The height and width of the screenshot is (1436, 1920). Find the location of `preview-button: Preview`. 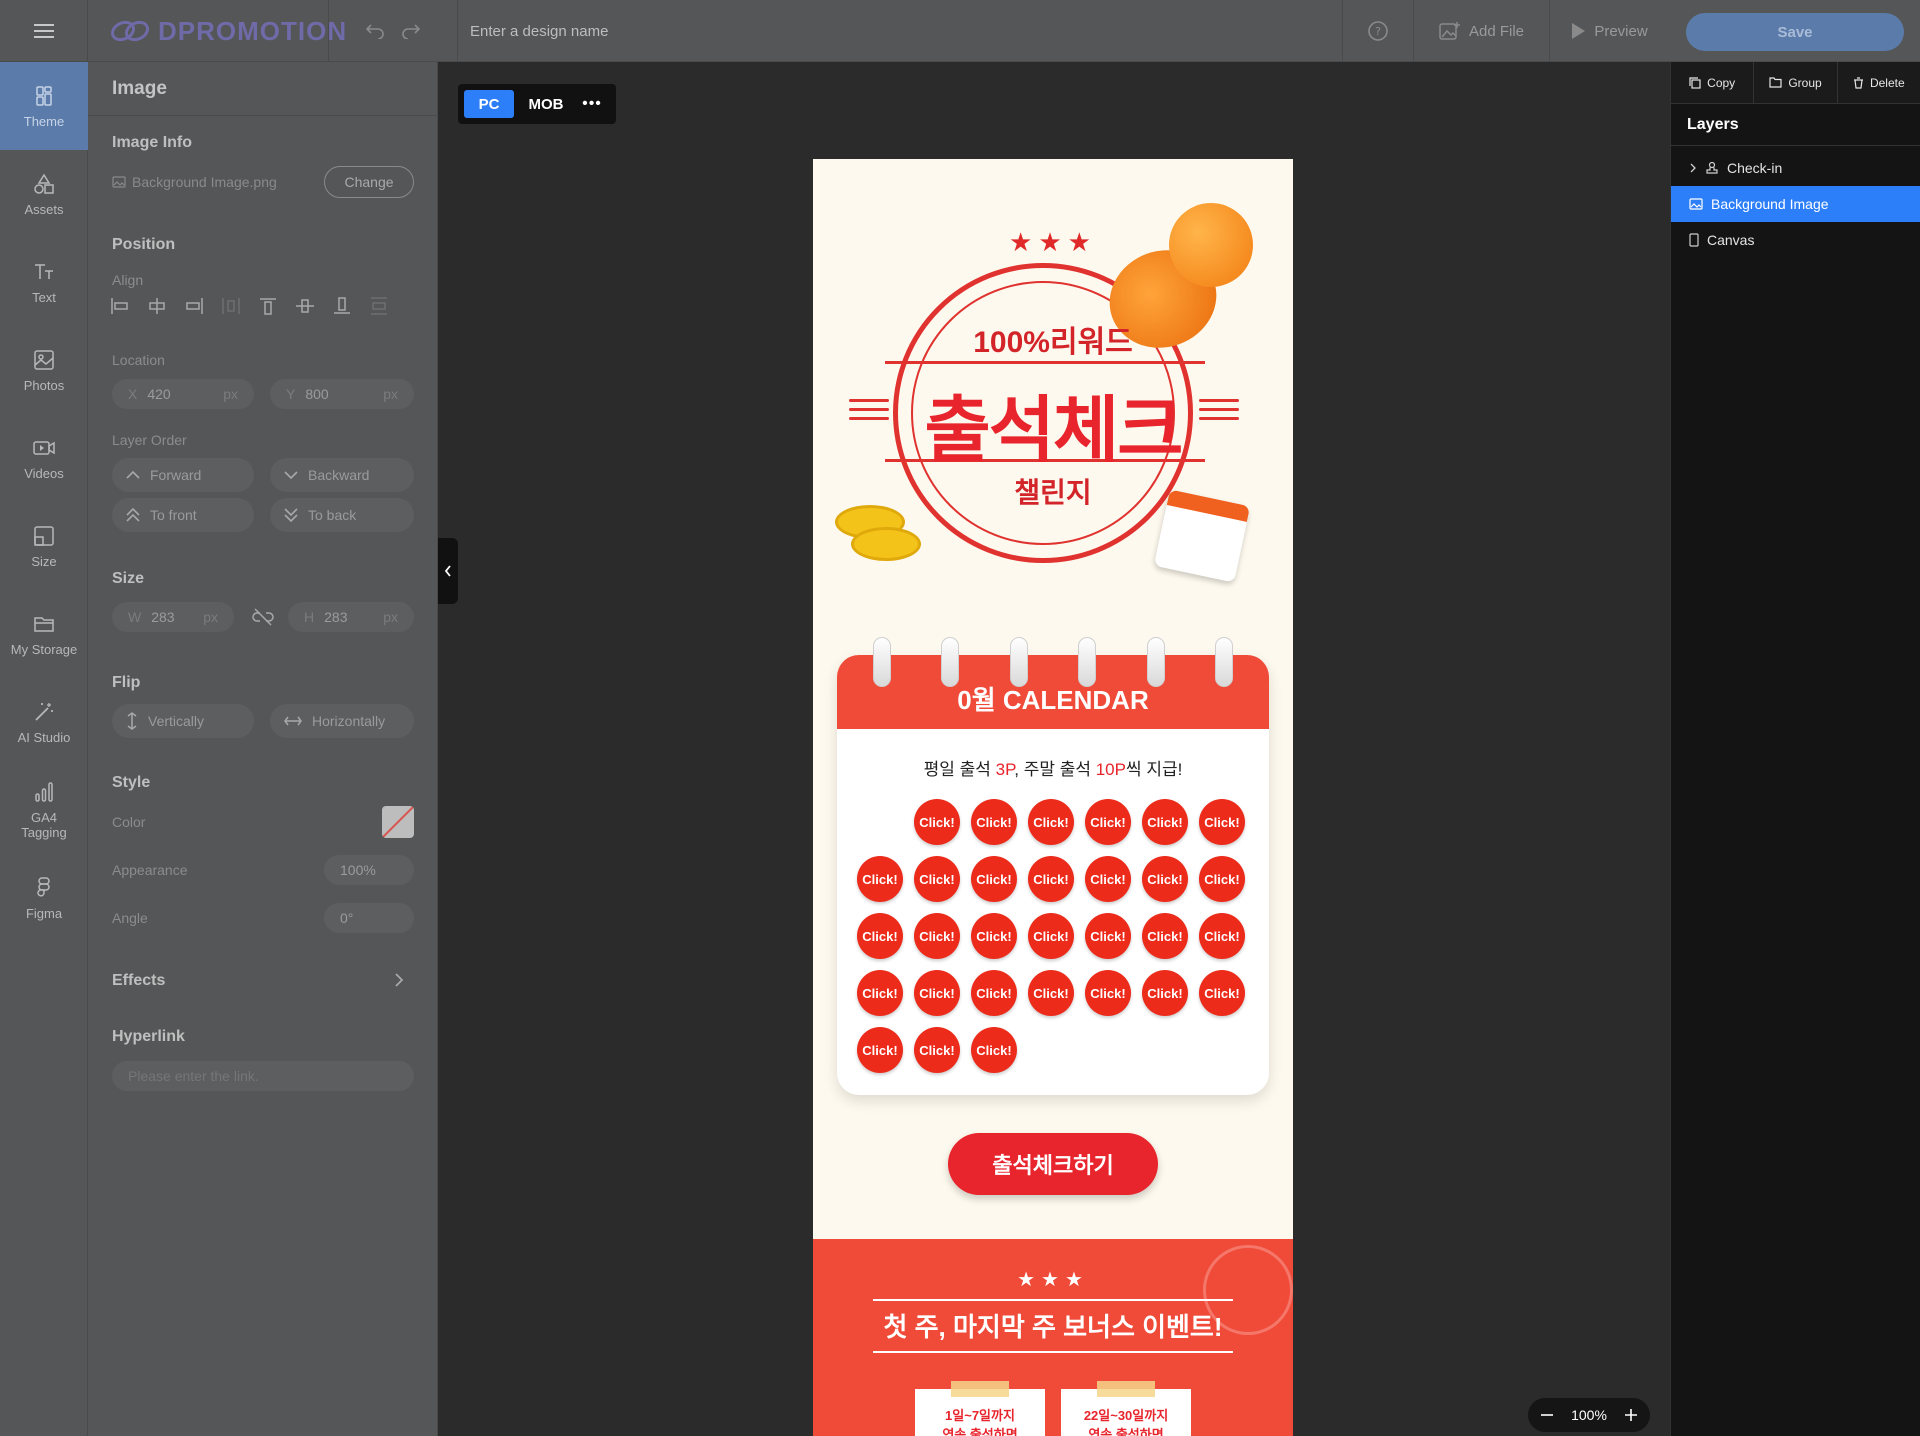

preview-button: Preview is located at coordinates (1609, 31).